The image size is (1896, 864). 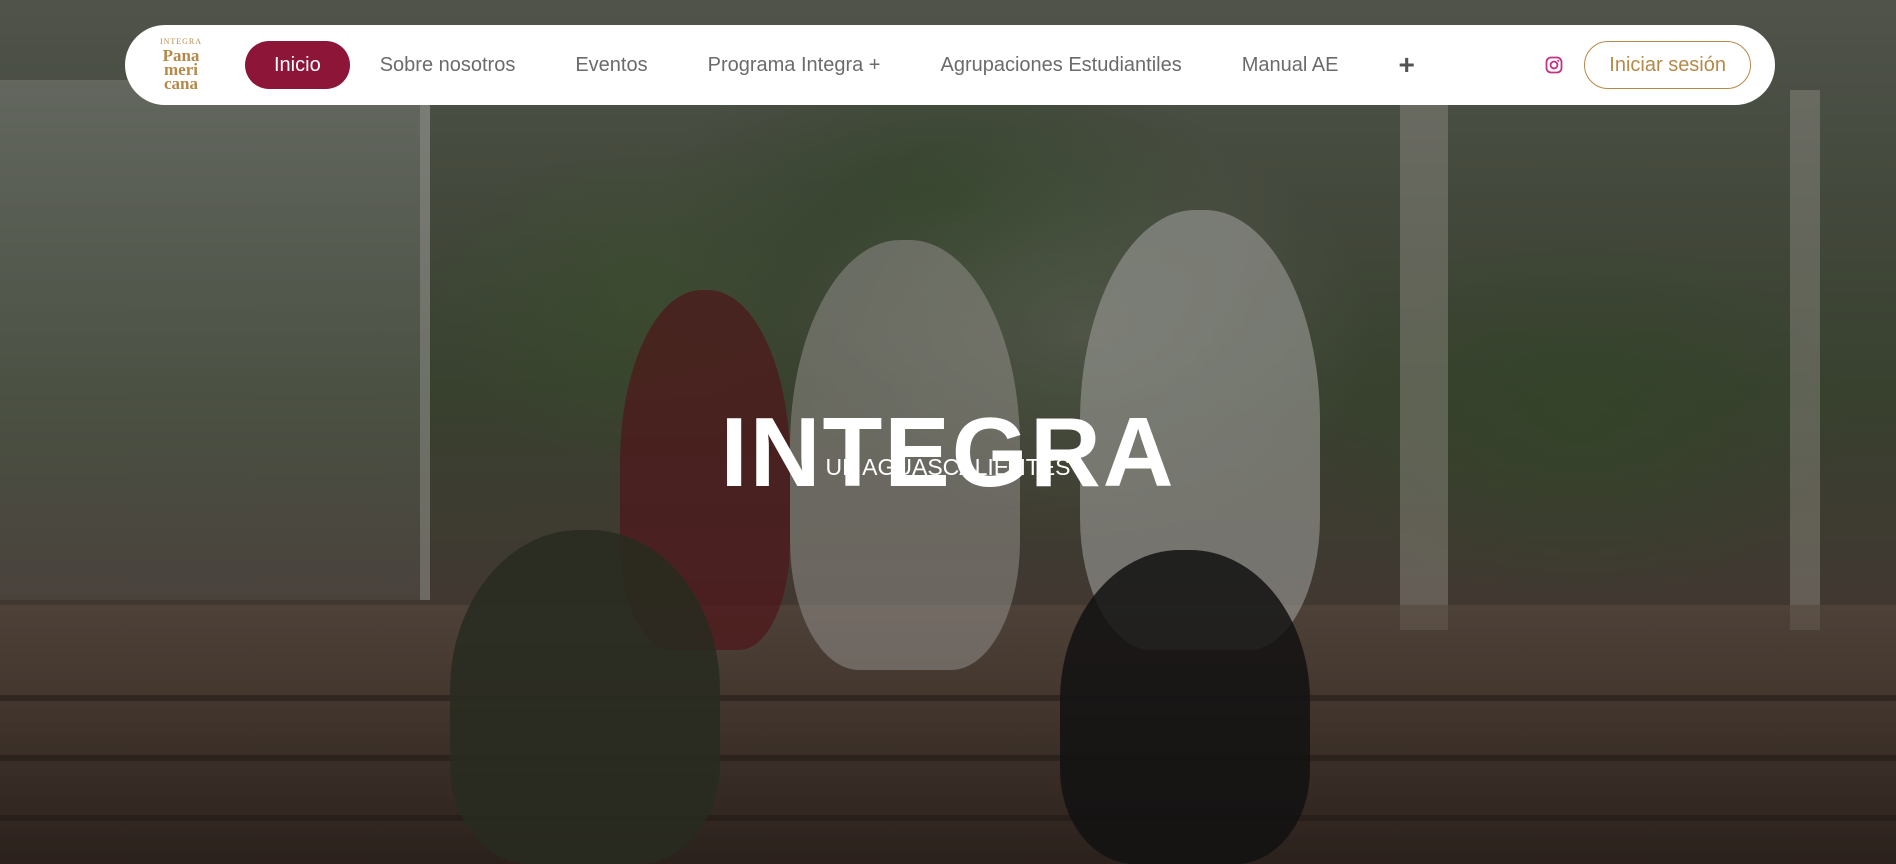 What do you see at coordinates (948, 451) in the screenshot?
I see `hero-title: INTEGRA` at bounding box center [948, 451].